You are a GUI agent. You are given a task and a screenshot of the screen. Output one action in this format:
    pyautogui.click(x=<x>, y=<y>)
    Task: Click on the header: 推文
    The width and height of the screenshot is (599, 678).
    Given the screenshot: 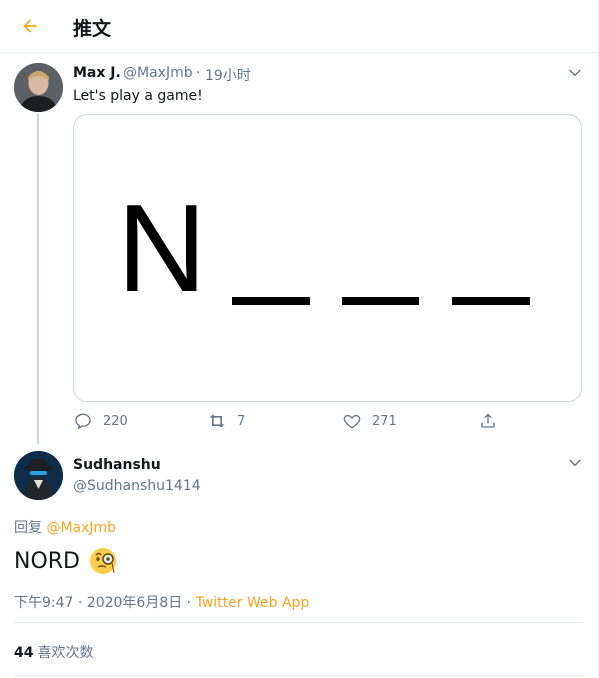 What is the action you would take?
    pyautogui.click(x=299, y=26)
    